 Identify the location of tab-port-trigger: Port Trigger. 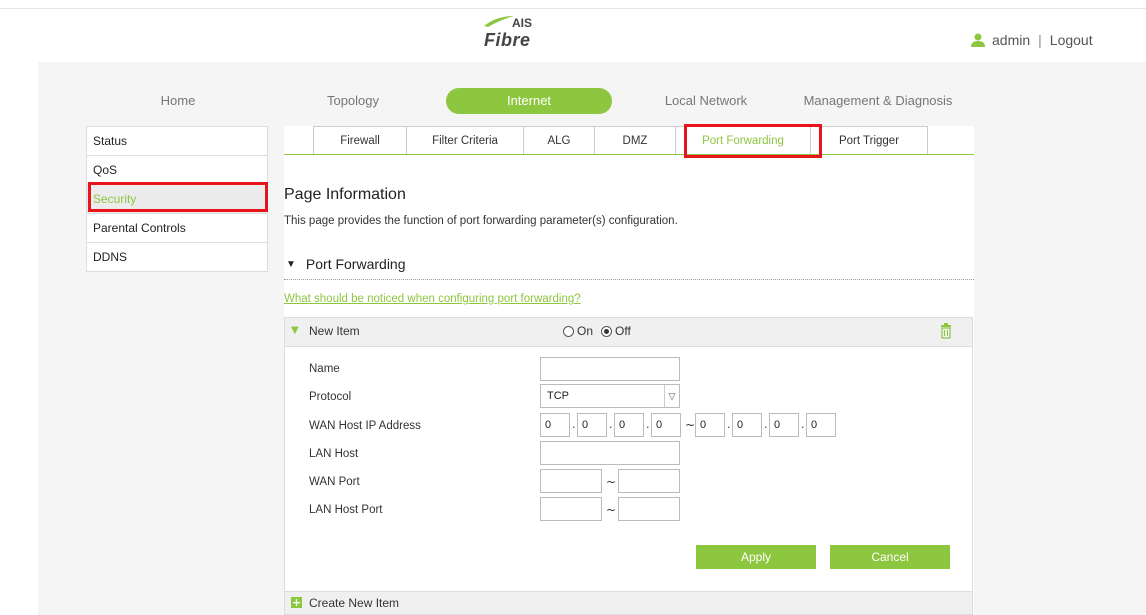
(869, 140).